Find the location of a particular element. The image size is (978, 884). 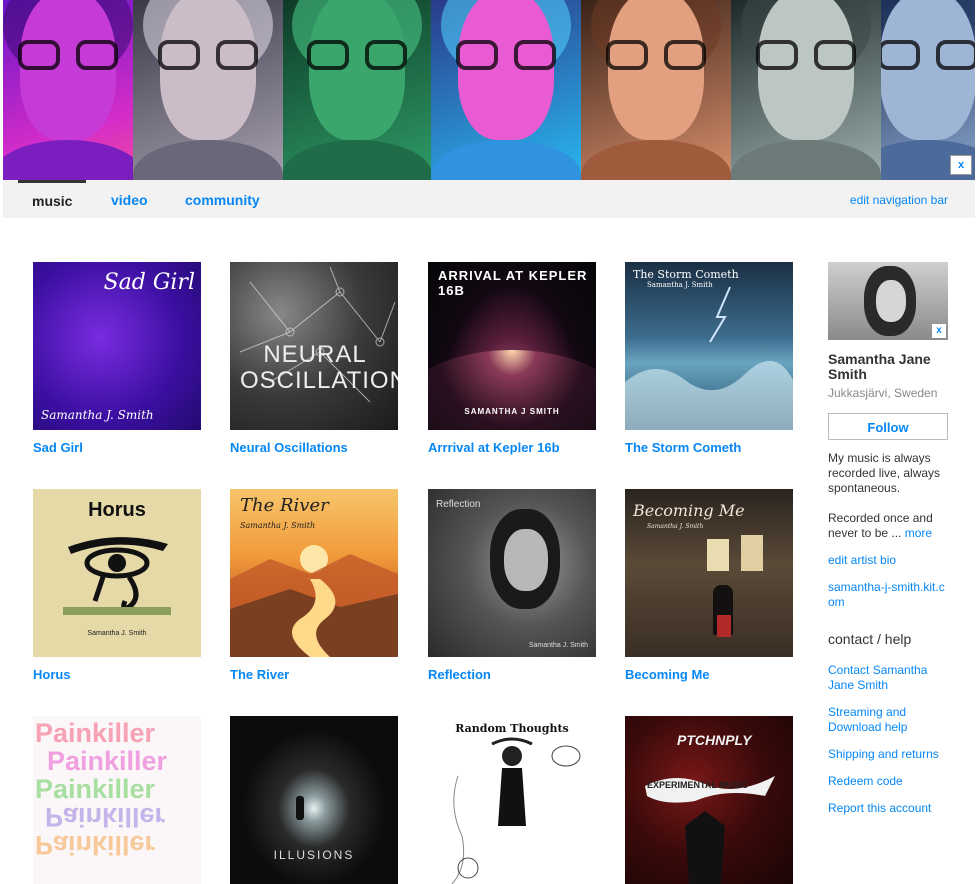

edit-artist-bio-link: edit artist bio is located at coordinates (889, 560).